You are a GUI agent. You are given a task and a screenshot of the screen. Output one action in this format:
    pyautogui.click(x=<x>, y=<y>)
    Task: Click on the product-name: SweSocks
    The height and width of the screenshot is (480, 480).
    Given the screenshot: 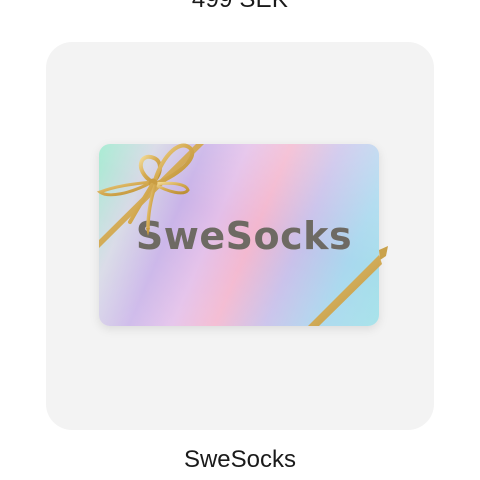 What is the action you would take?
    pyautogui.click(x=240, y=460)
    